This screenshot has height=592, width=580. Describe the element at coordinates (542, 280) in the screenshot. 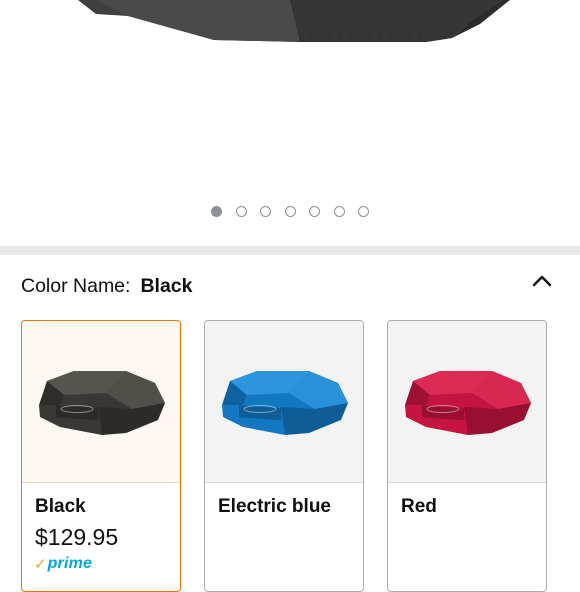

I see `chevron-up-icon` at that location.